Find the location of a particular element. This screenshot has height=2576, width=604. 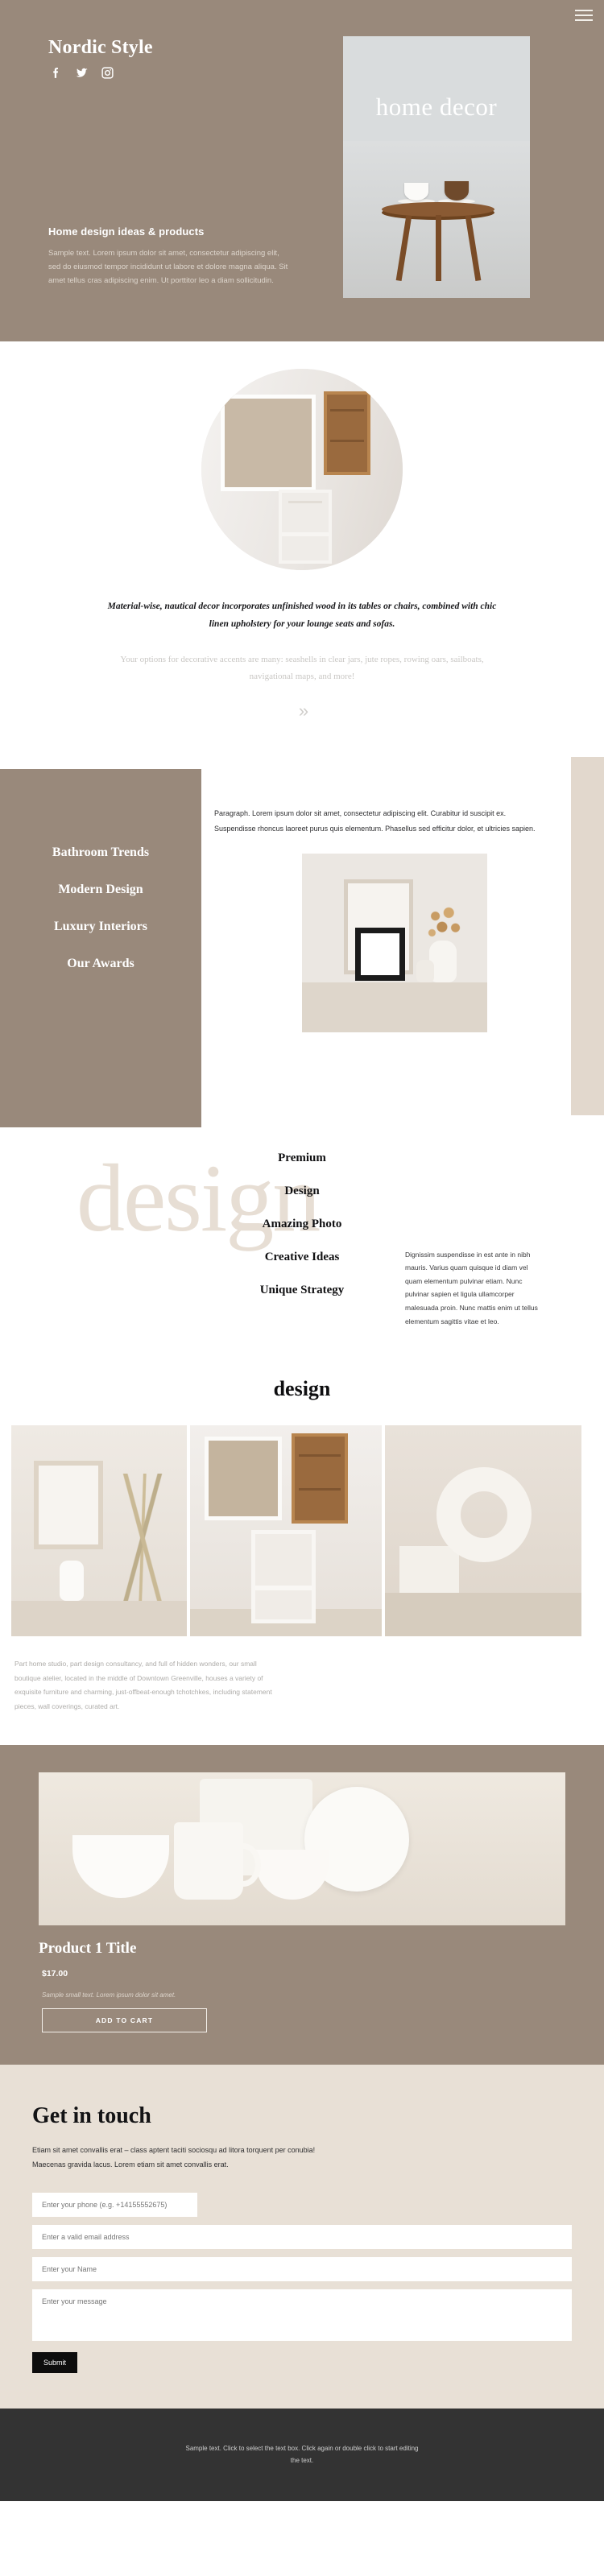

add-to-cart-button: ADD TO CART is located at coordinates (124, 2020).